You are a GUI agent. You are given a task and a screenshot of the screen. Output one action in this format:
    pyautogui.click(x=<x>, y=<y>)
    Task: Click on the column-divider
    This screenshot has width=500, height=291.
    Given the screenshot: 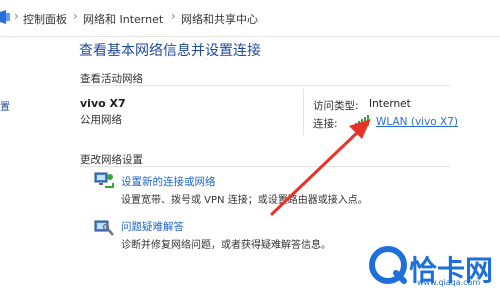 What is the action you would take?
    pyautogui.click(x=303, y=112)
    